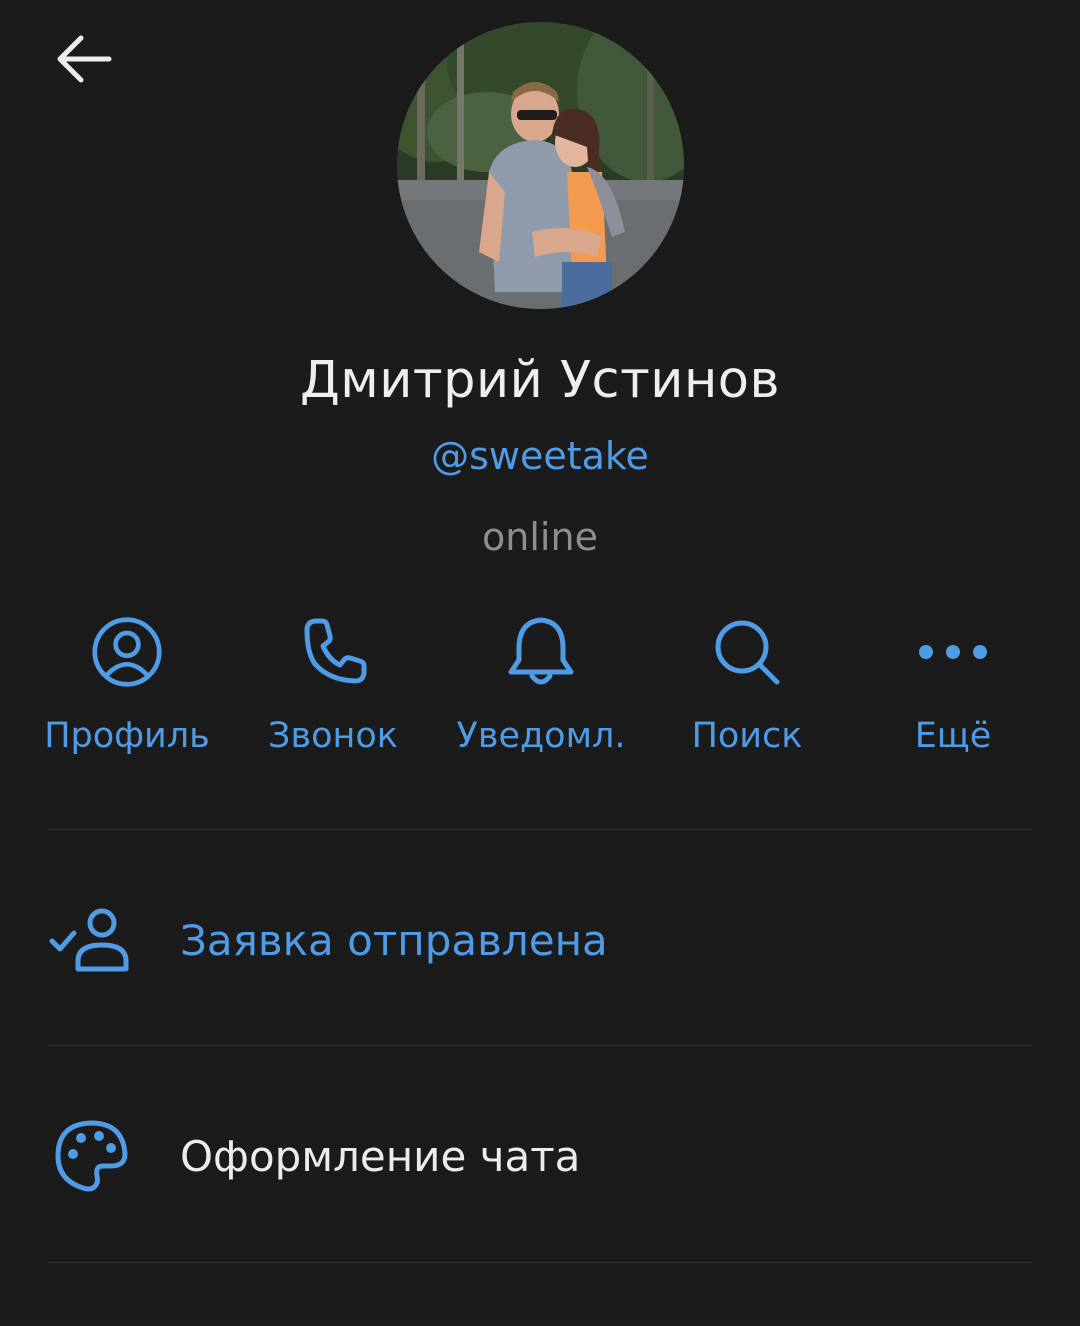 The height and width of the screenshot is (1326, 1080). What do you see at coordinates (953, 652) in the screenshot?
I see `more-dots-icon` at bounding box center [953, 652].